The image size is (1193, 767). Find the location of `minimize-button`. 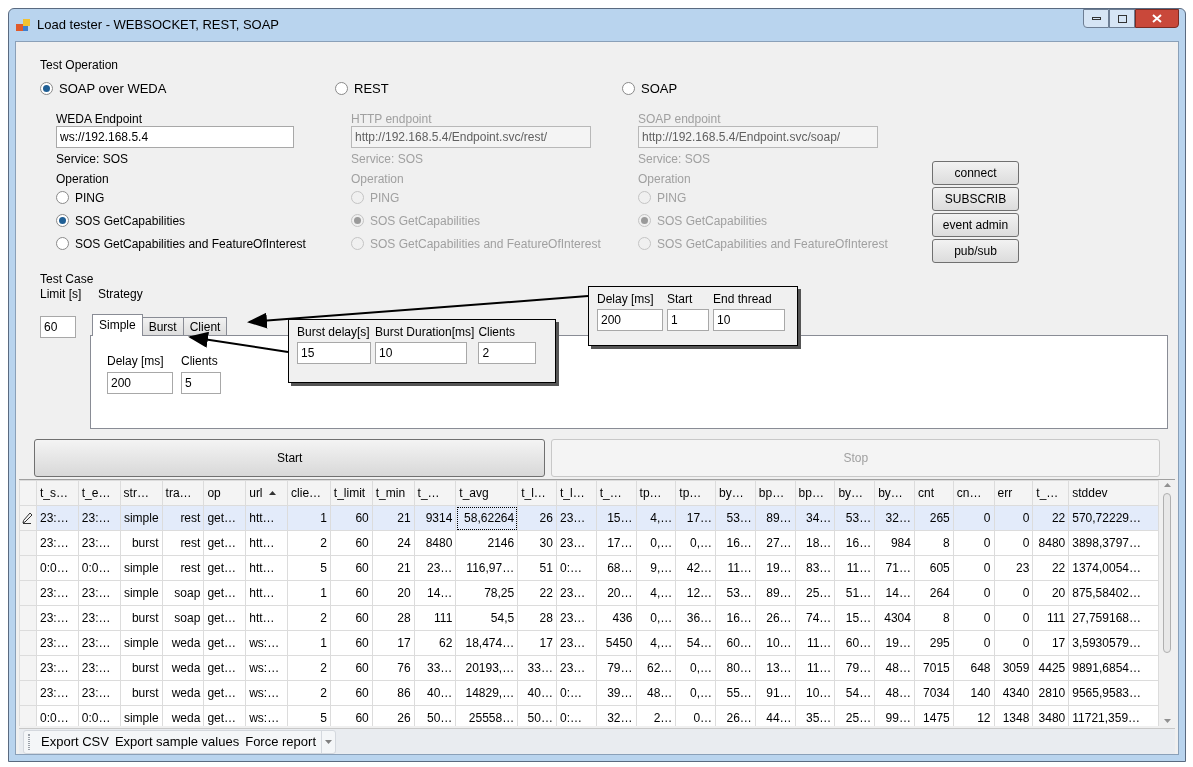

minimize-button is located at coordinates (1096, 18).